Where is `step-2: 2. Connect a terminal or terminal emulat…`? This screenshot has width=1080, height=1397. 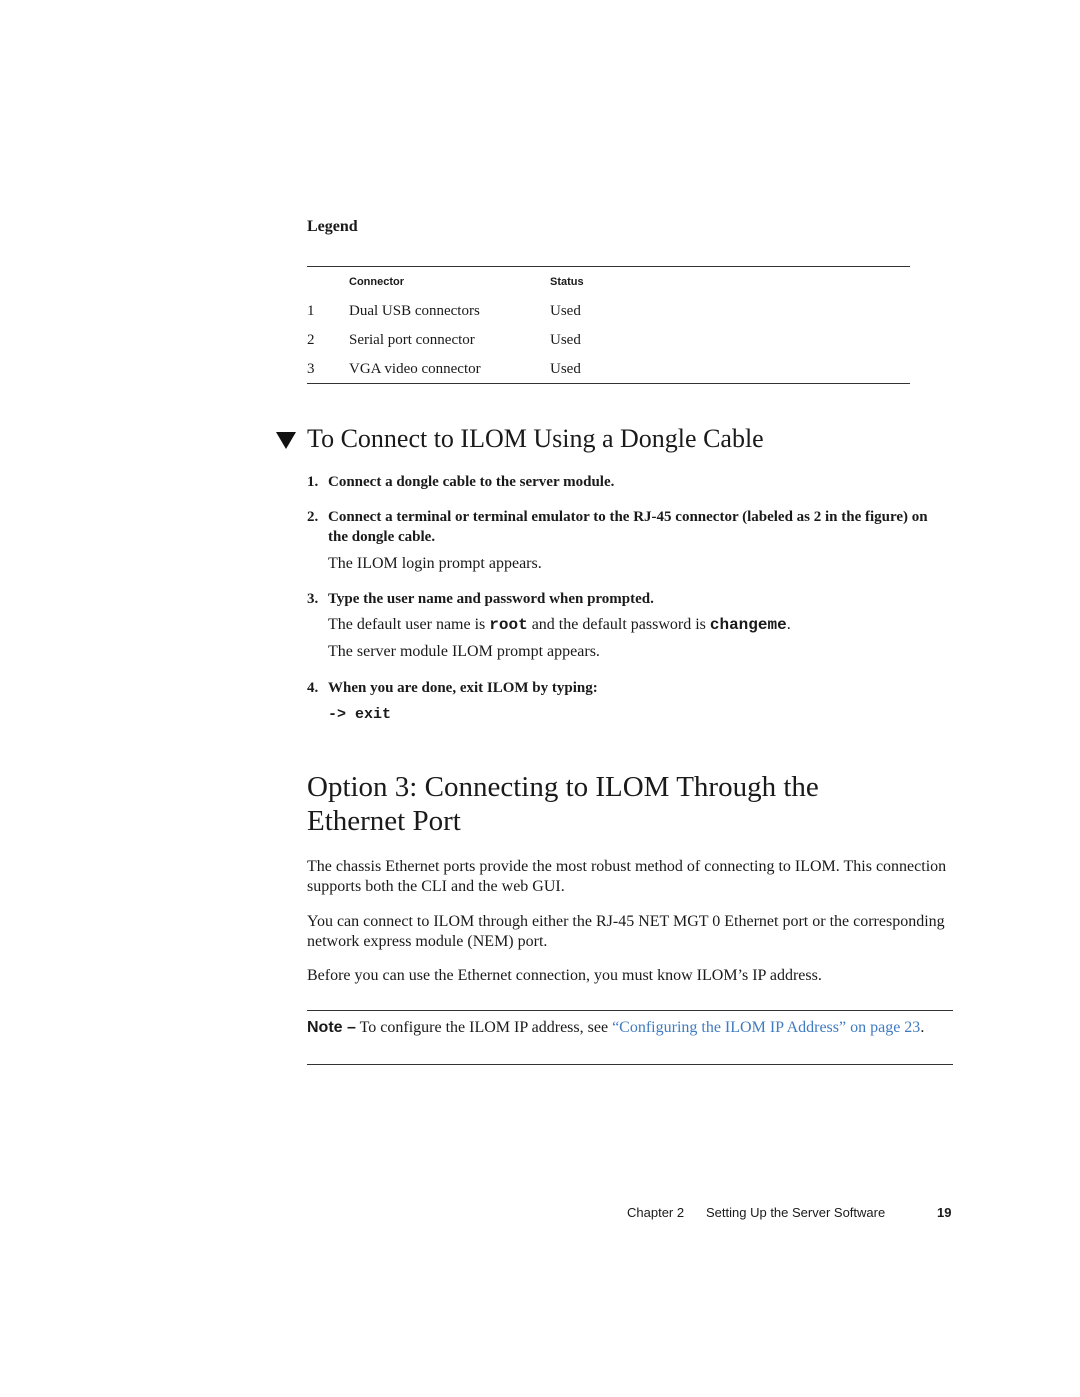
step-2: 2. Connect a terminal or terminal emulat… is located at coordinates (627, 527).